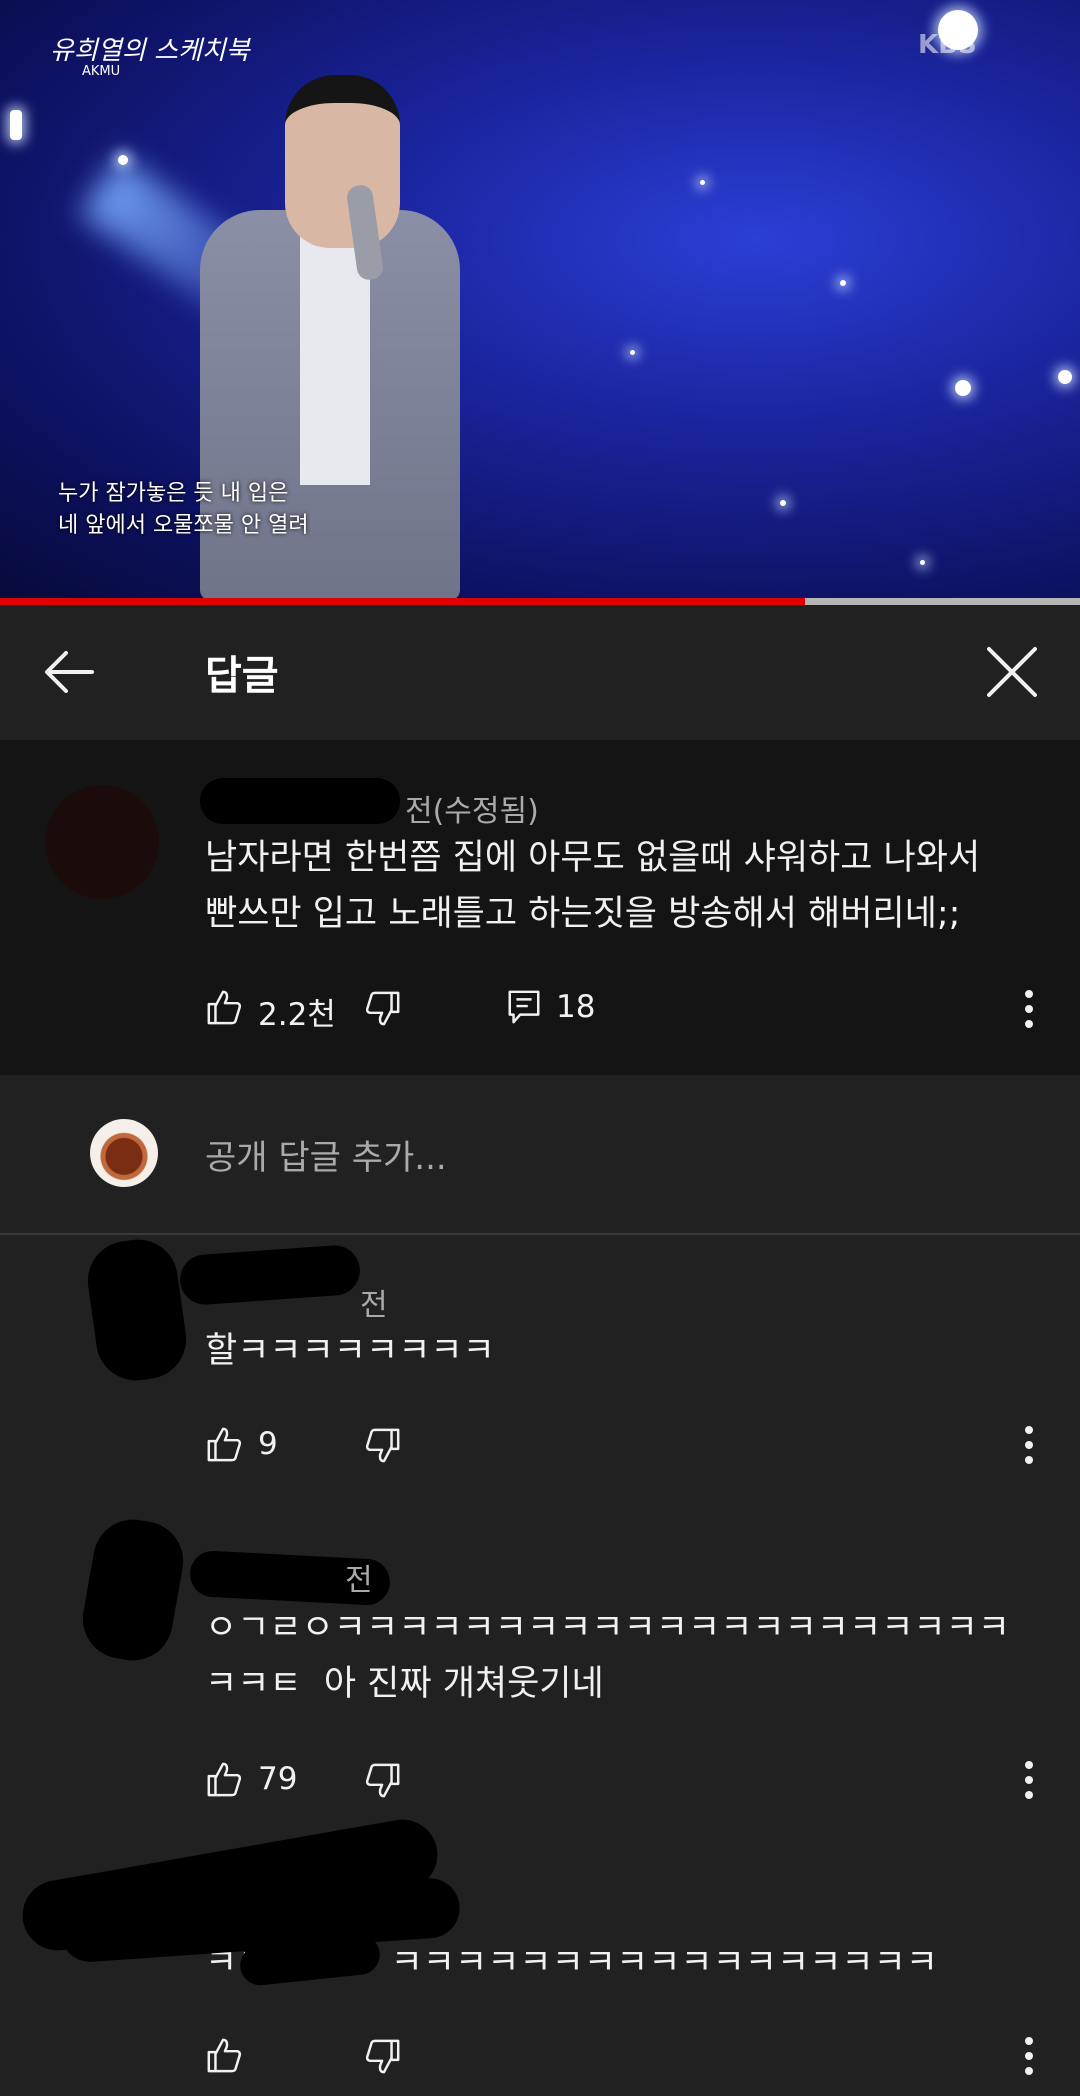 The height and width of the screenshot is (2096, 1080). What do you see at coordinates (947, 45) in the screenshot?
I see `broadcaster-watermark: KBS` at bounding box center [947, 45].